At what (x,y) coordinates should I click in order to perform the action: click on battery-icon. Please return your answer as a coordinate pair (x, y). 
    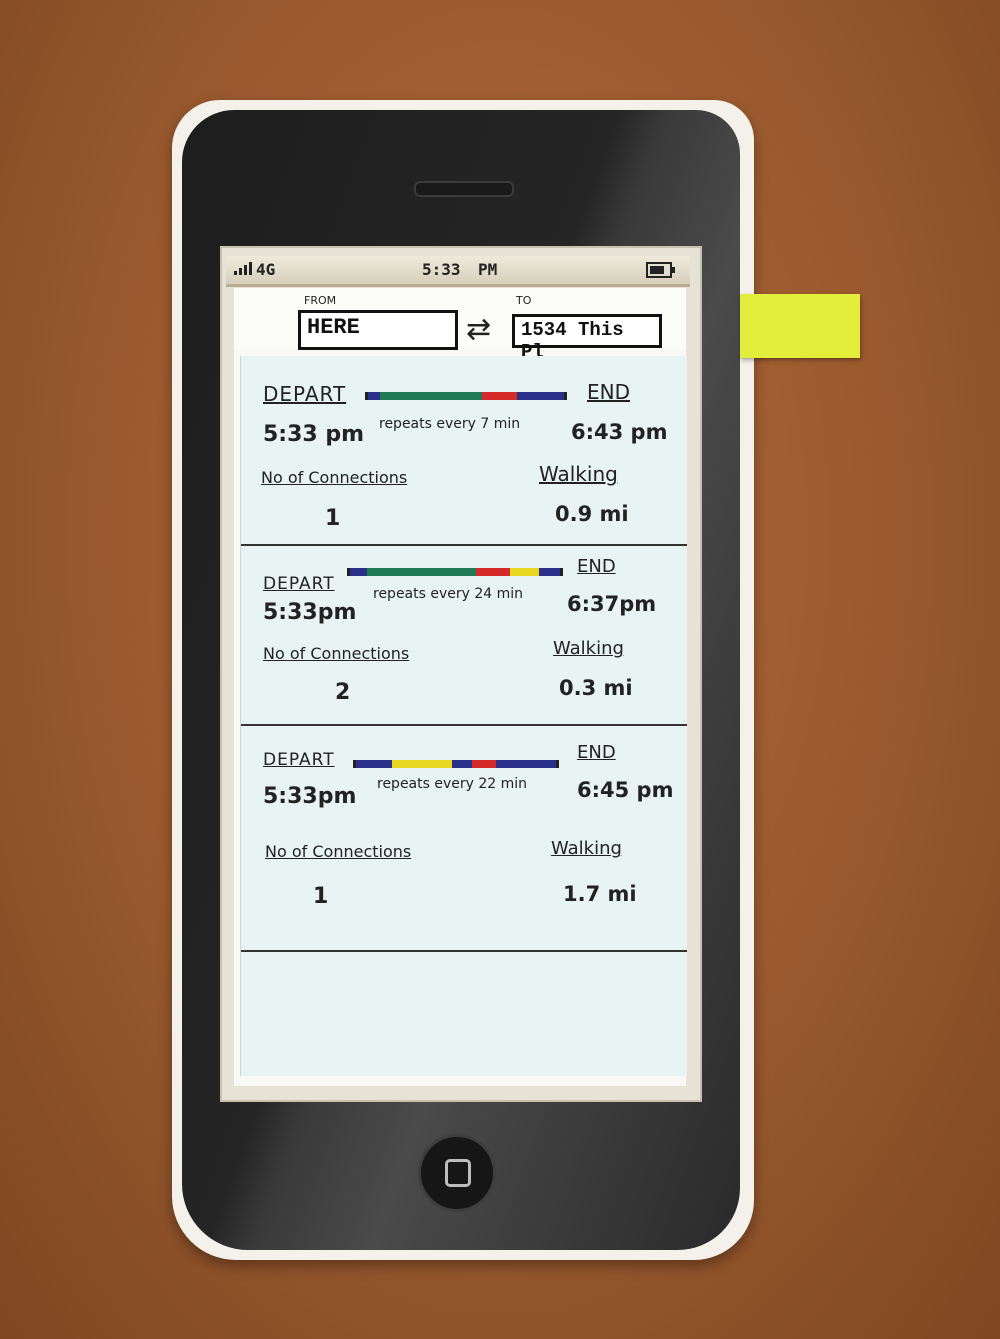
    Looking at the image, I should click on (660, 270).